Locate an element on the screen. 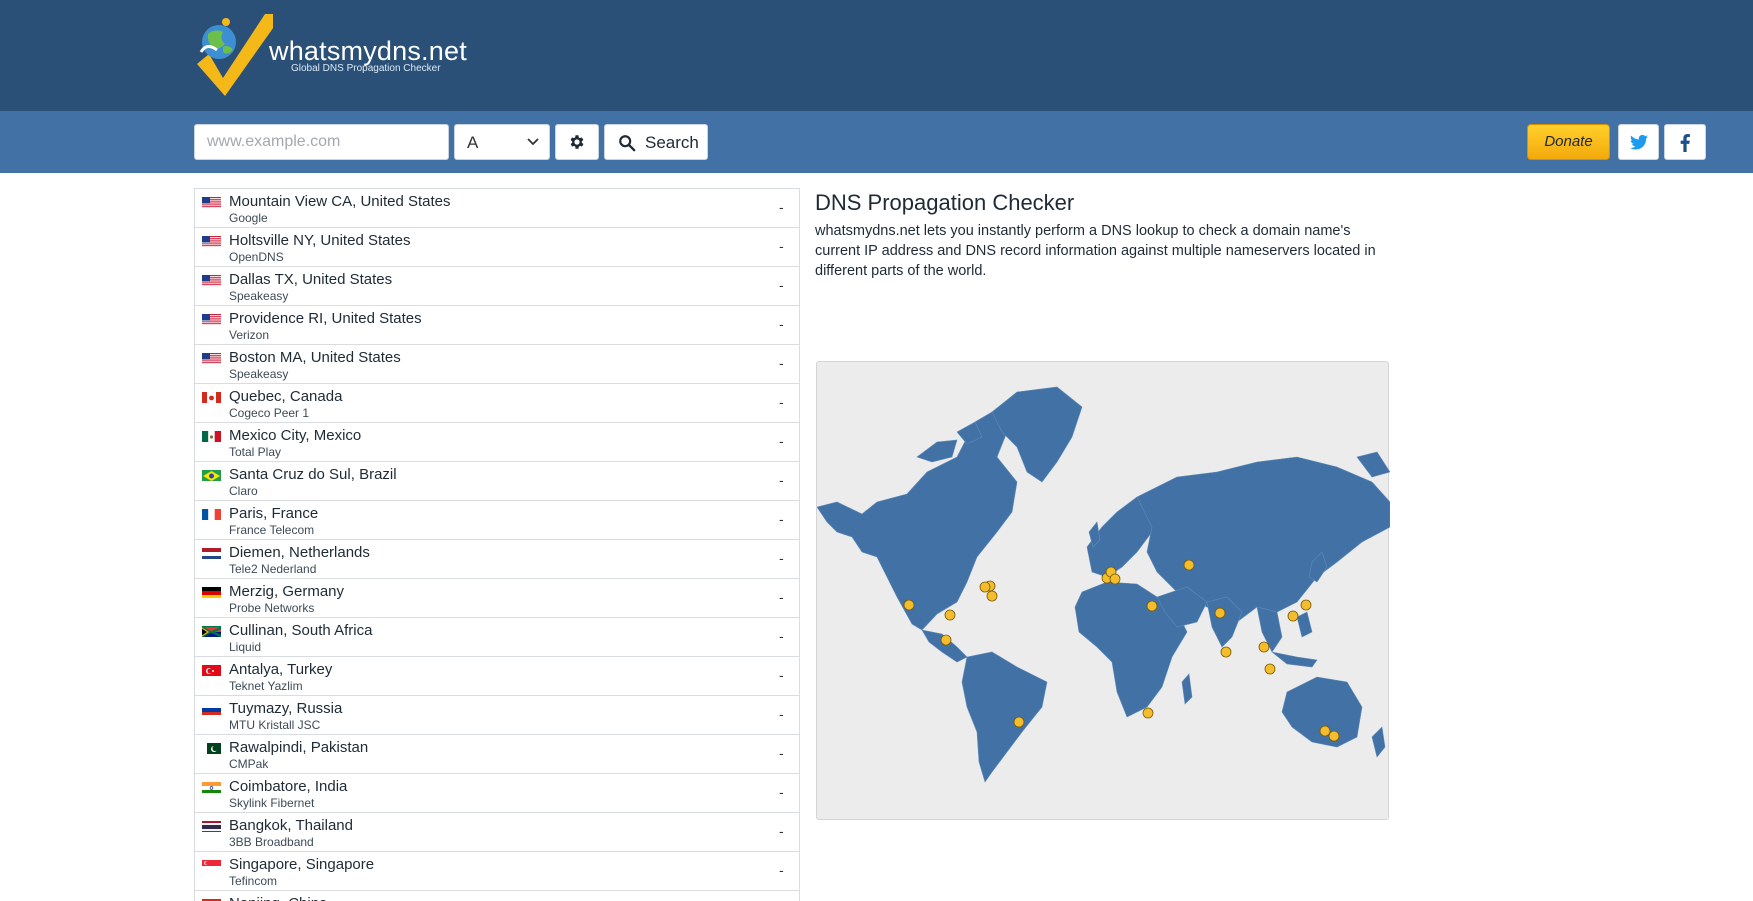  search-button: Search is located at coordinates (656, 142).